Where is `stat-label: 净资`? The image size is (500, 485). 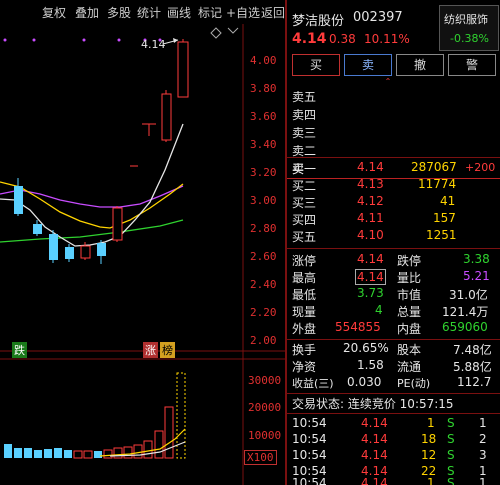
stat-label: 净资 is located at coordinates (304, 367).